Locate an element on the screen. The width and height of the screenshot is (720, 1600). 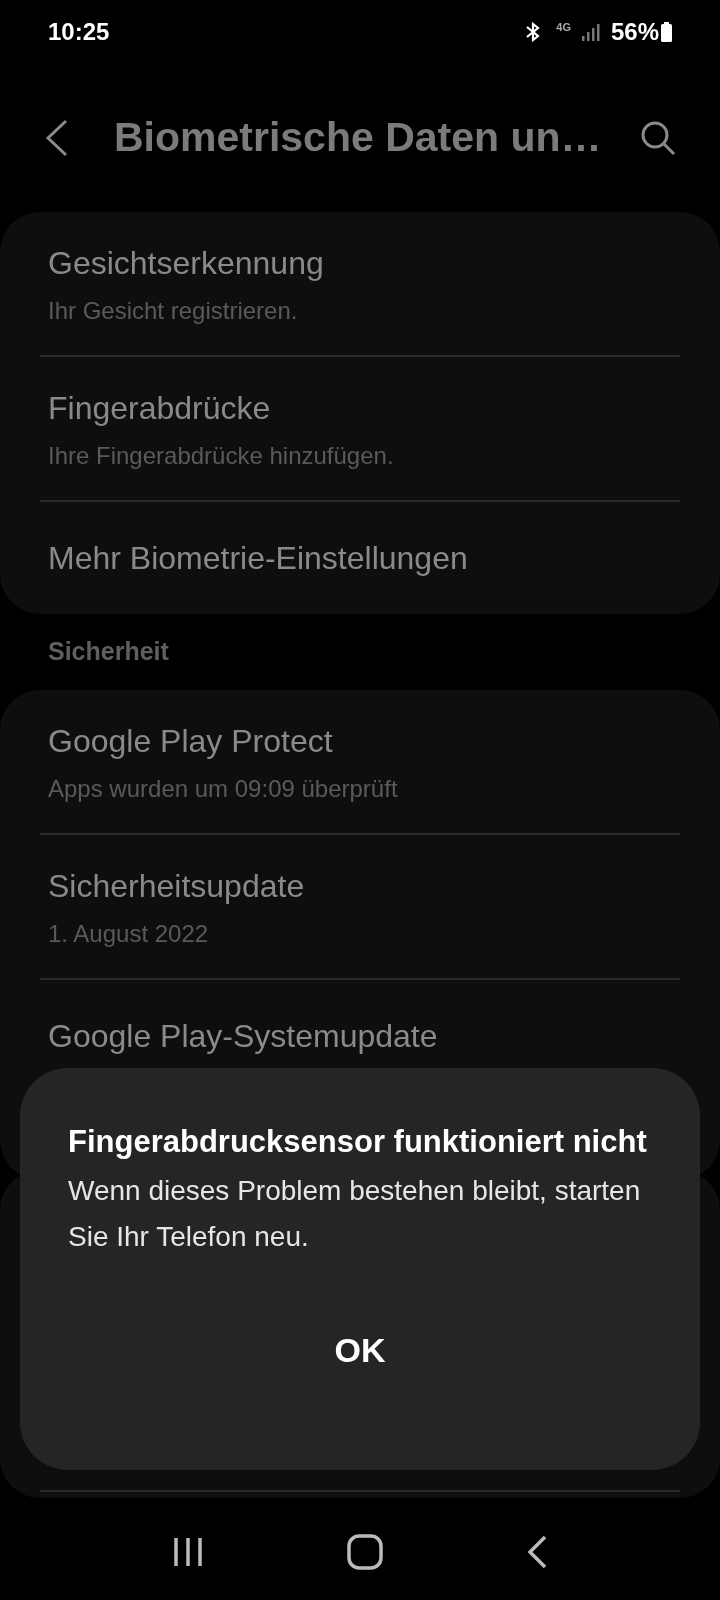
dialog-message: Wenn dieses Problem bestehen bleibt, starten Sie Ihr Telefon neu. is located at coordinates (355, 1214).